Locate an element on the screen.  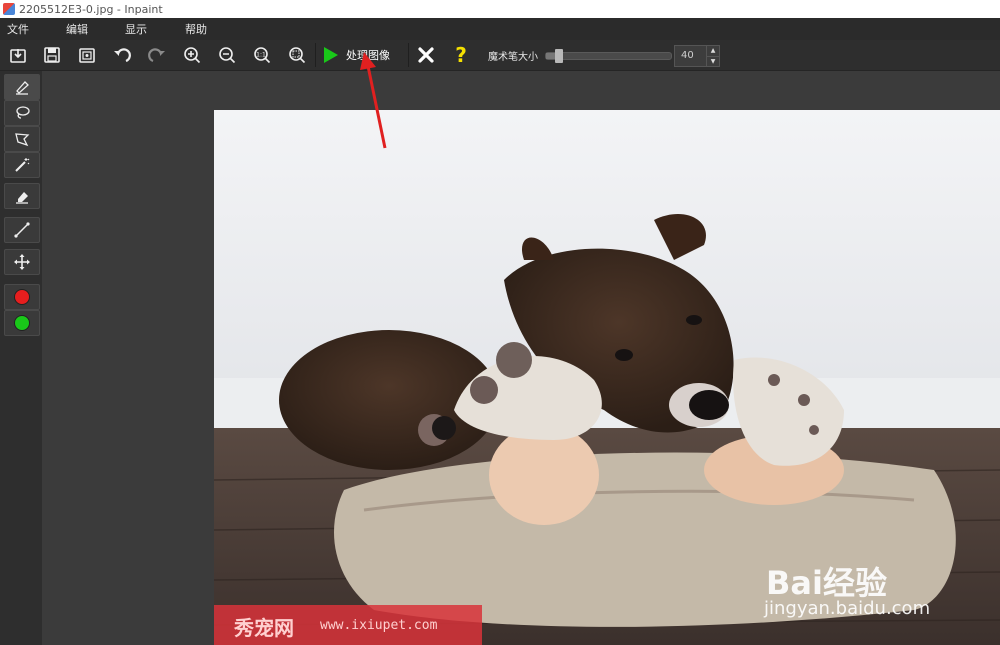
save-as-icon is located at coordinates (87, 55).